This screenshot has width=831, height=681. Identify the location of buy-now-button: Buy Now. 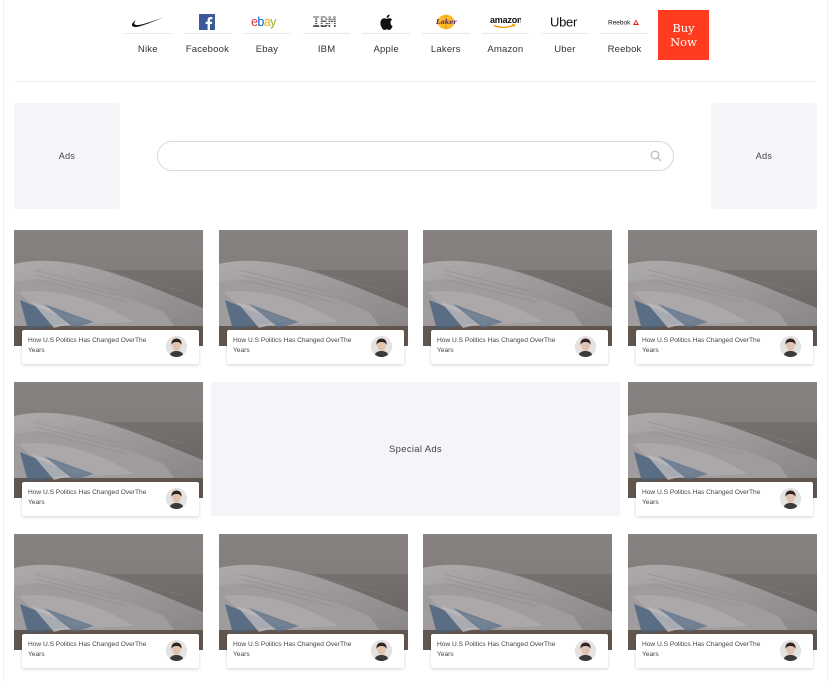
(683, 35).